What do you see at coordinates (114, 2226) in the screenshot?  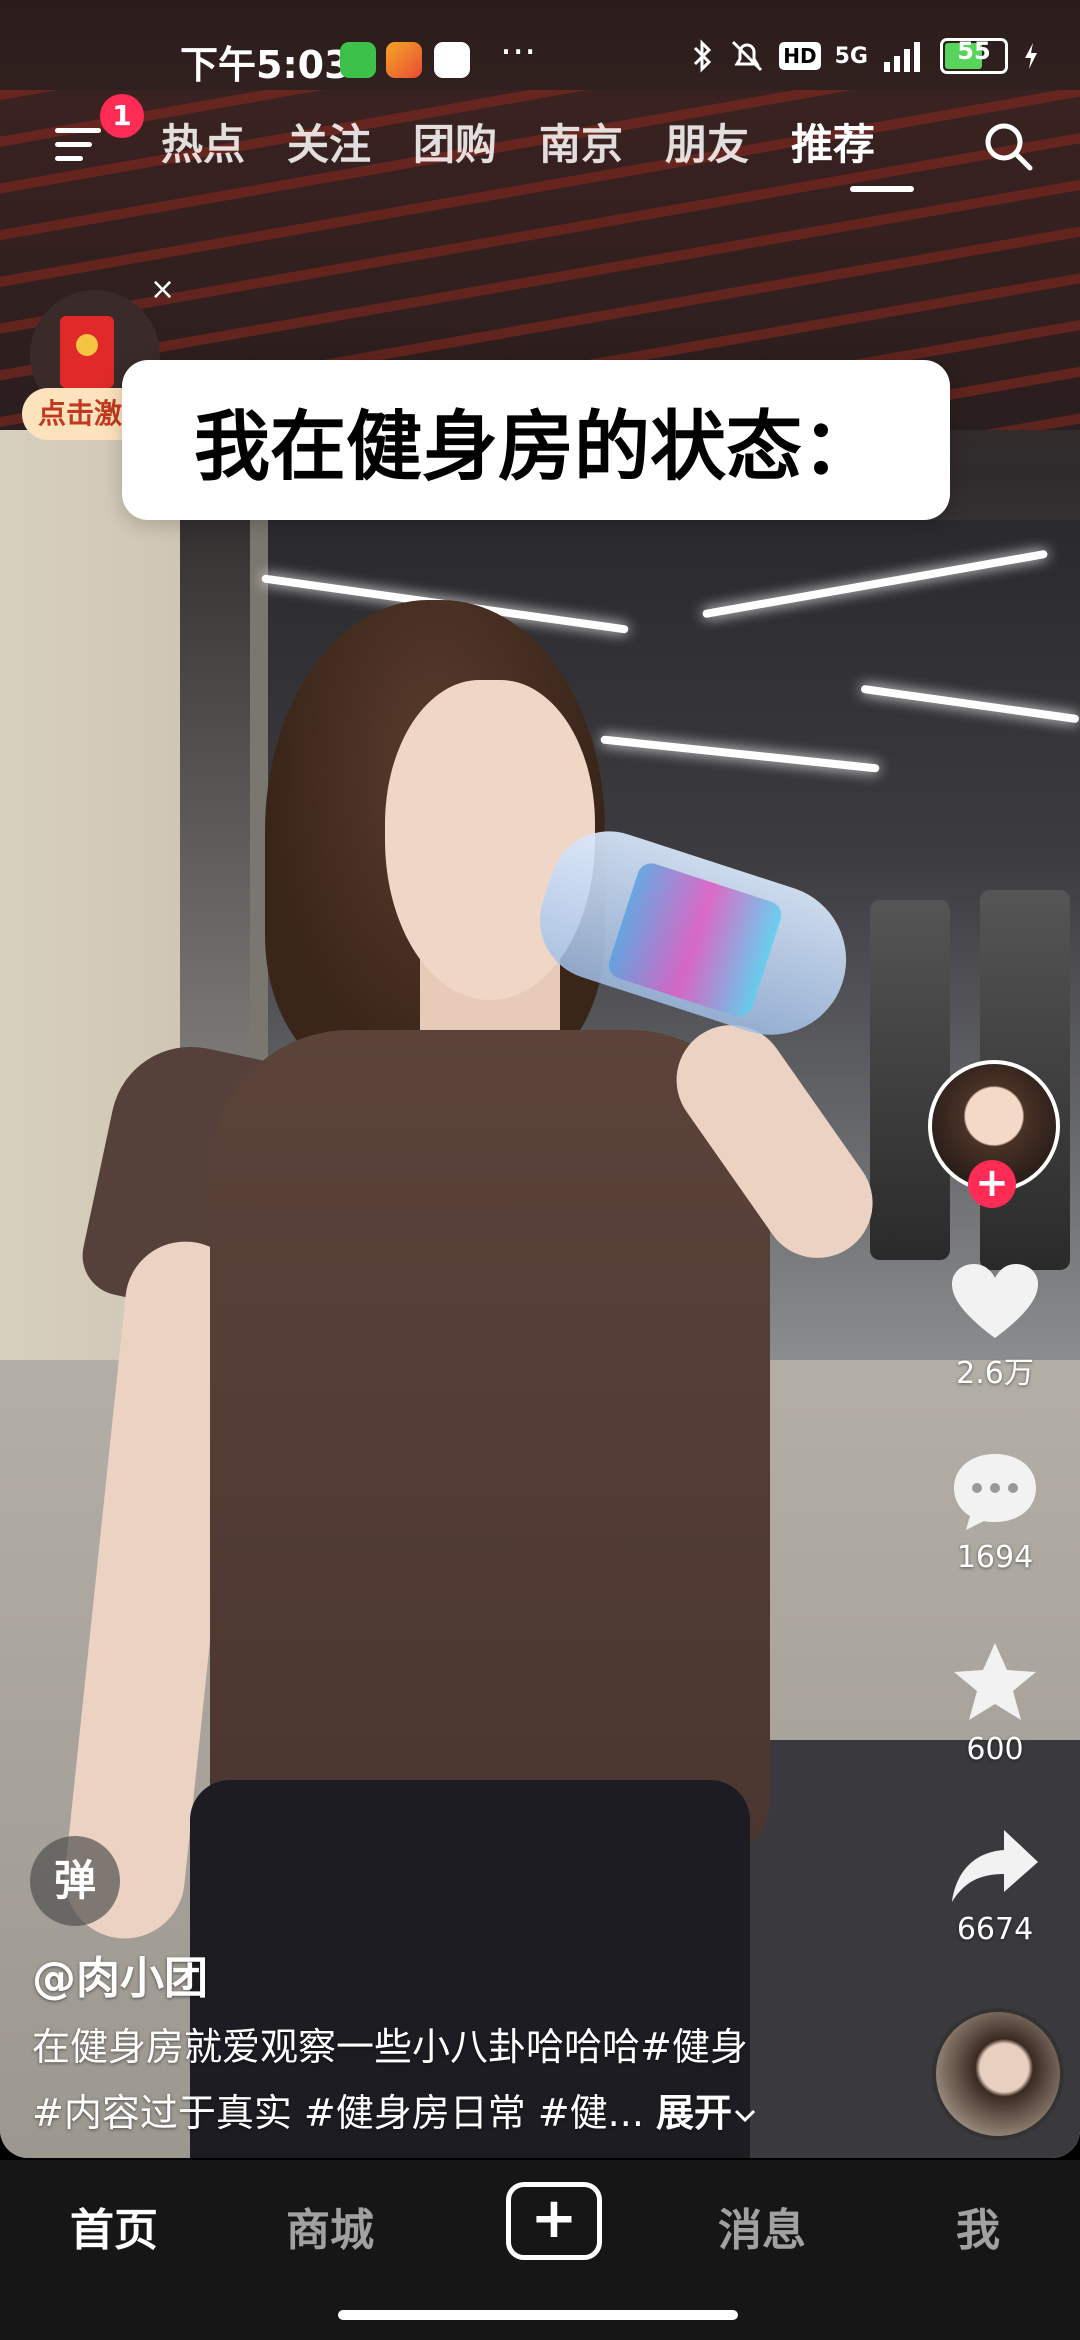 I see `nav-home: 首页` at bounding box center [114, 2226].